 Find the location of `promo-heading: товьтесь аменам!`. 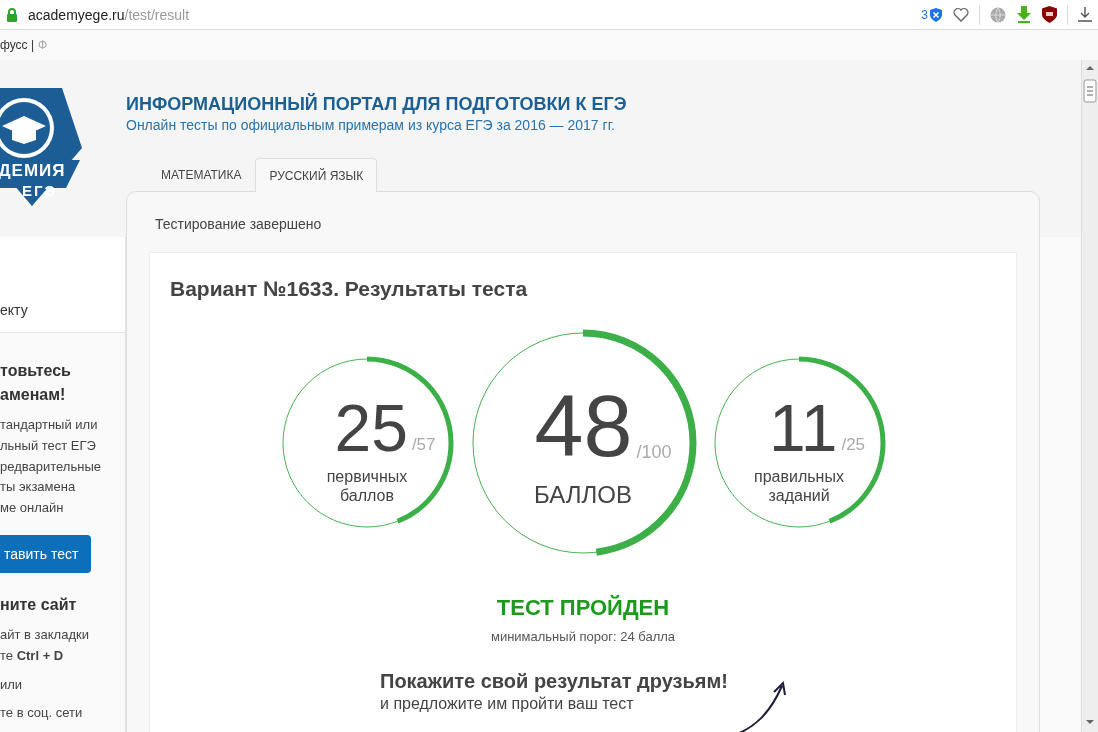

promo-heading: товьтесь аменам! is located at coordinates (36, 383).